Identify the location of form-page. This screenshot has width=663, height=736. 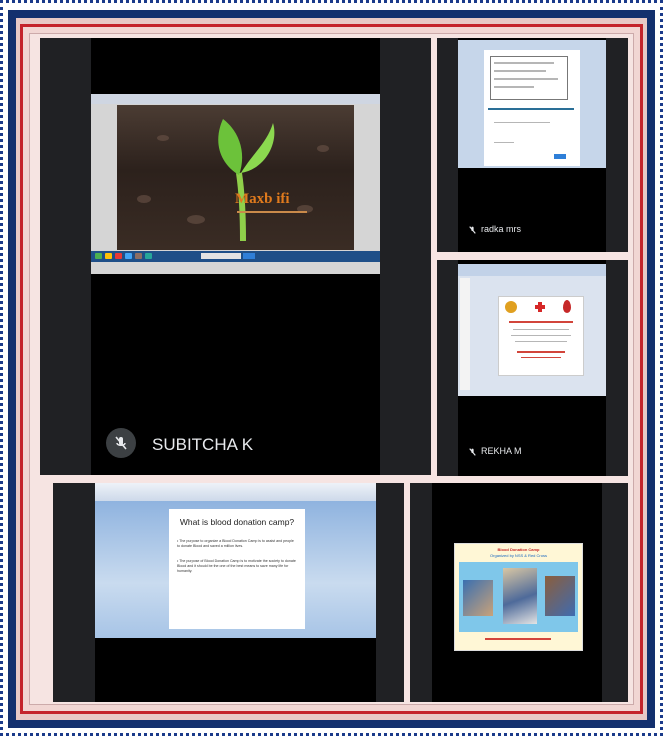
(532, 108).